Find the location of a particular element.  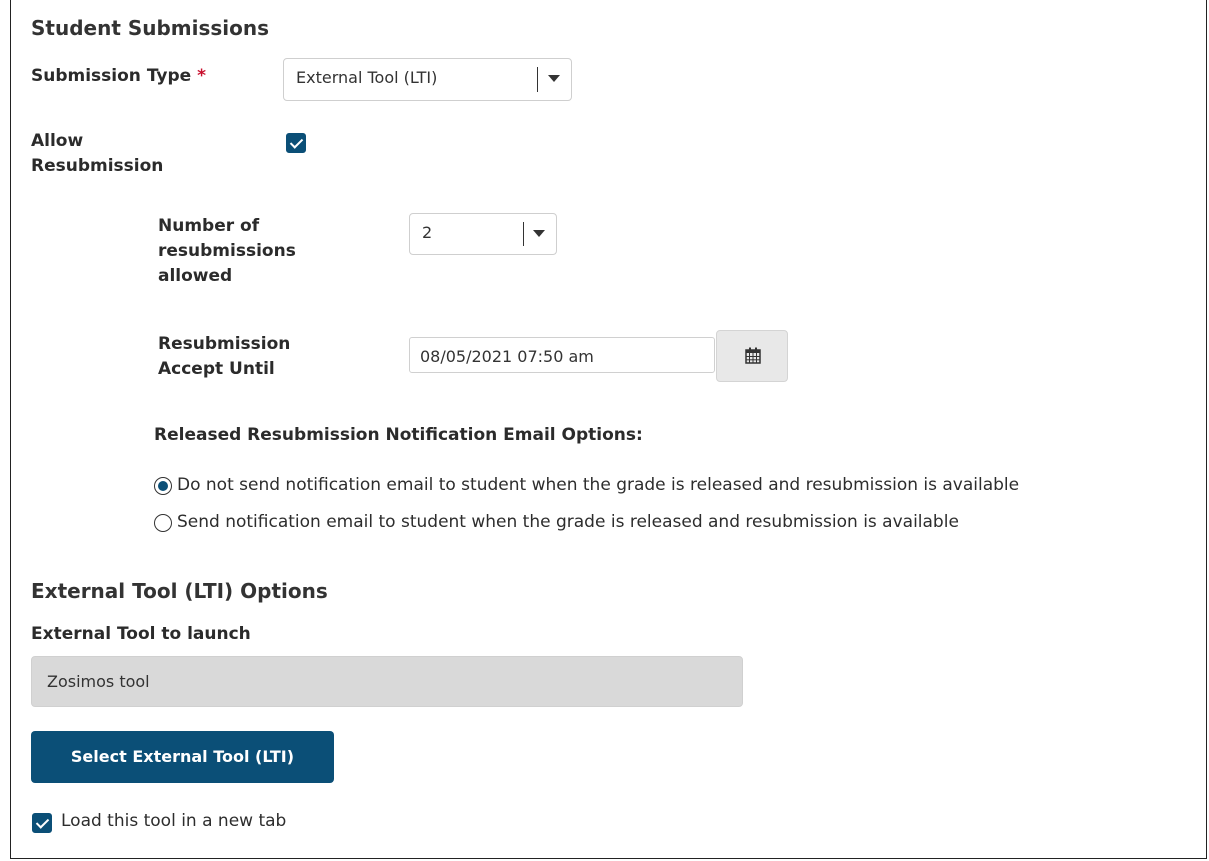

new-tab-checkbox is located at coordinates (42, 823).